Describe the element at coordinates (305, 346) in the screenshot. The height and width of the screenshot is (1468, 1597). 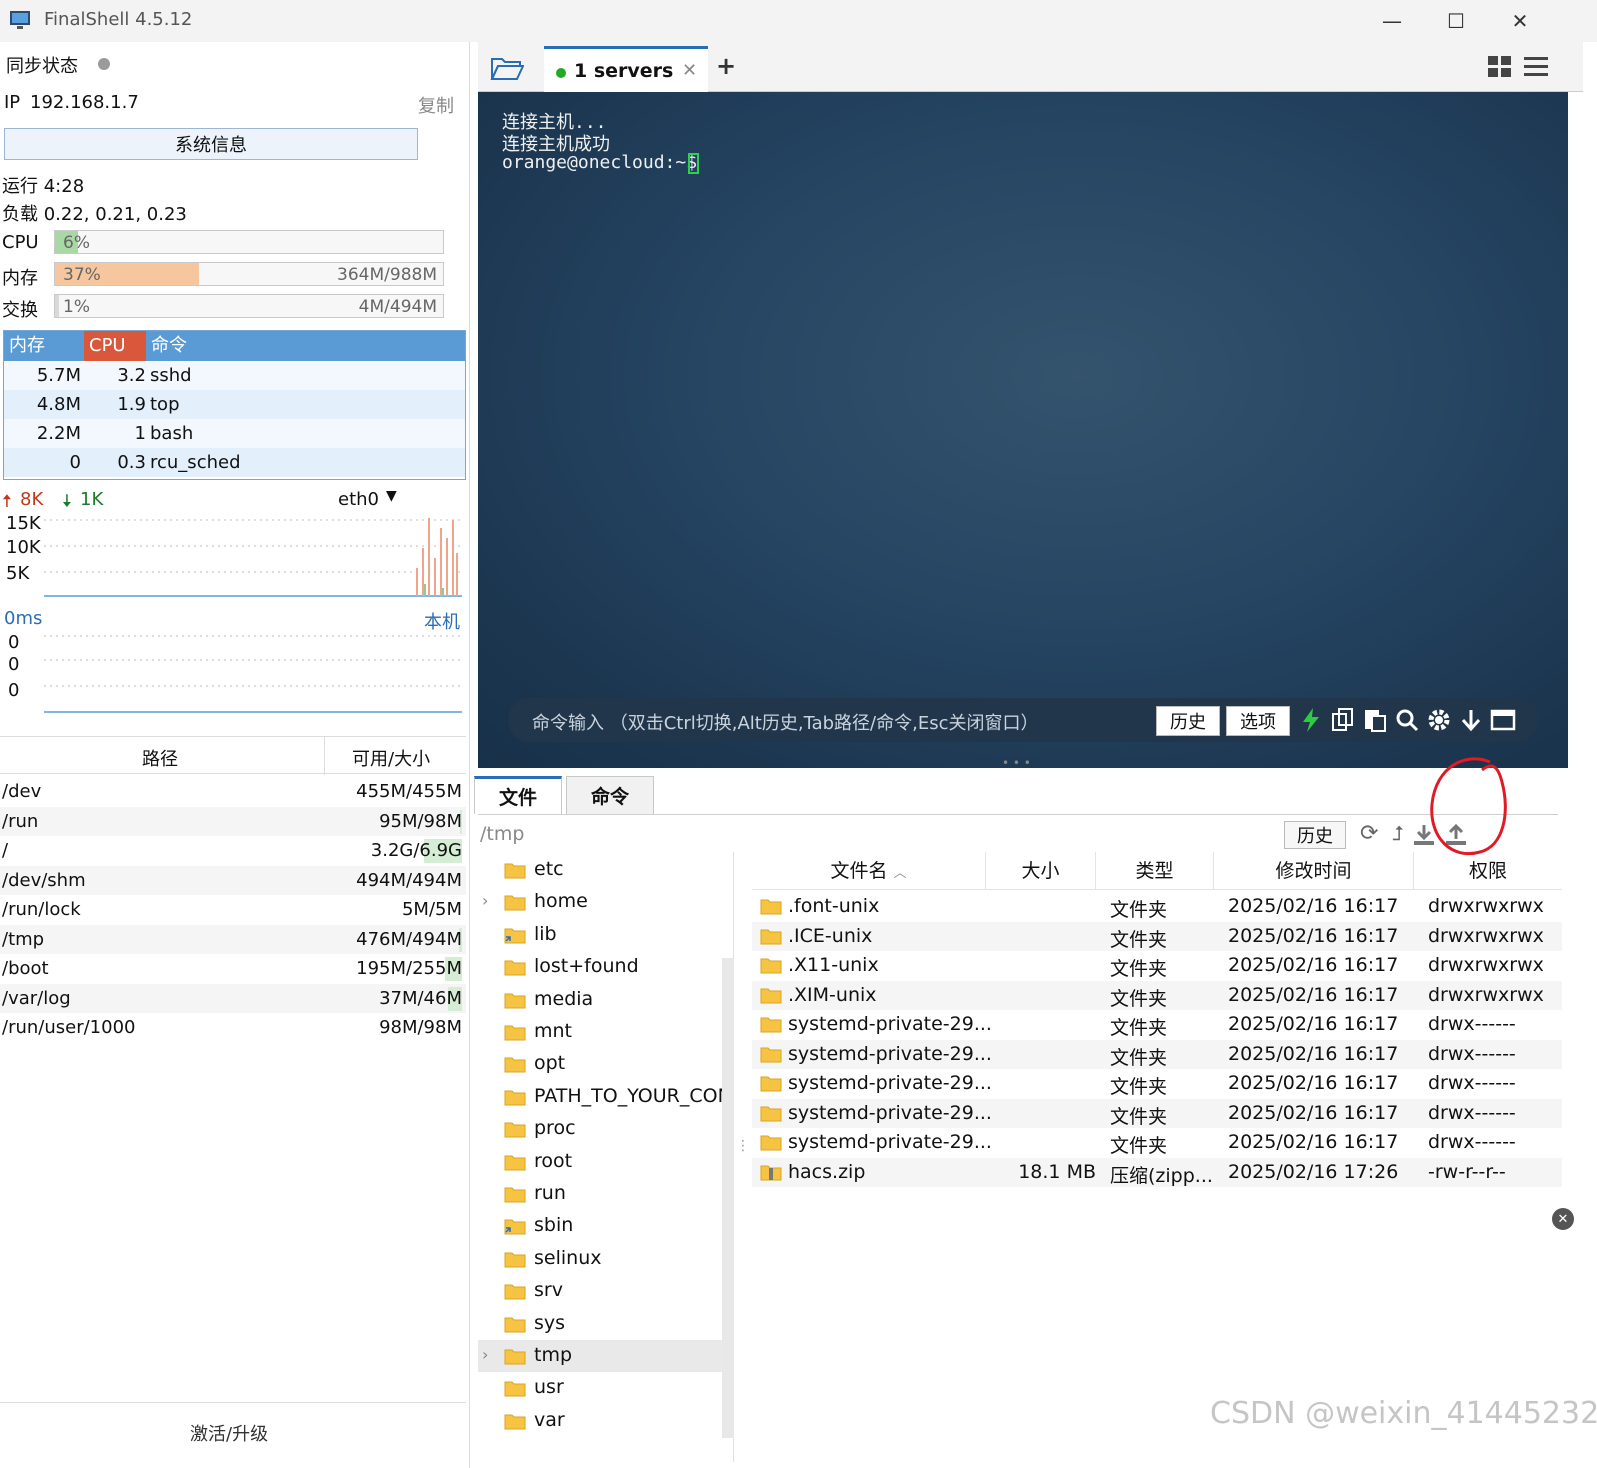
I see `process-header-command: 命令` at that location.